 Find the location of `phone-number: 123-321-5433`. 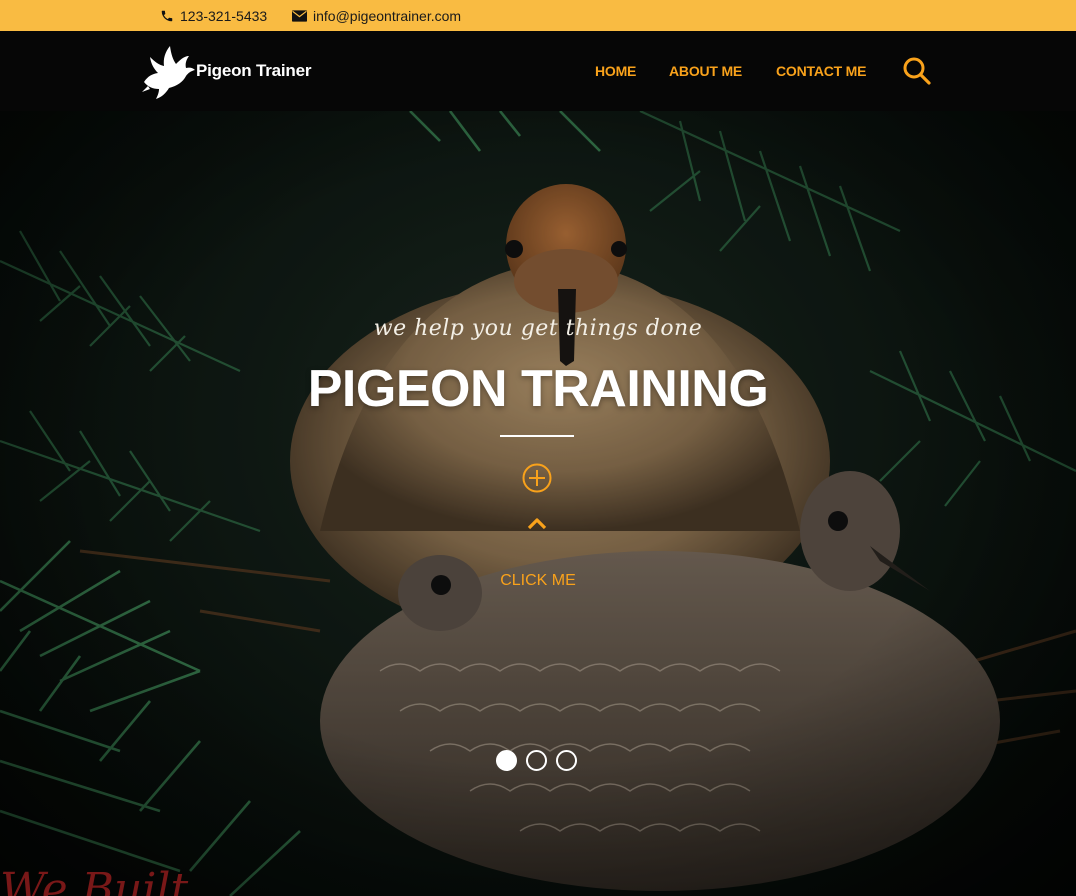

phone-number: 123-321-5433 is located at coordinates (224, 15).